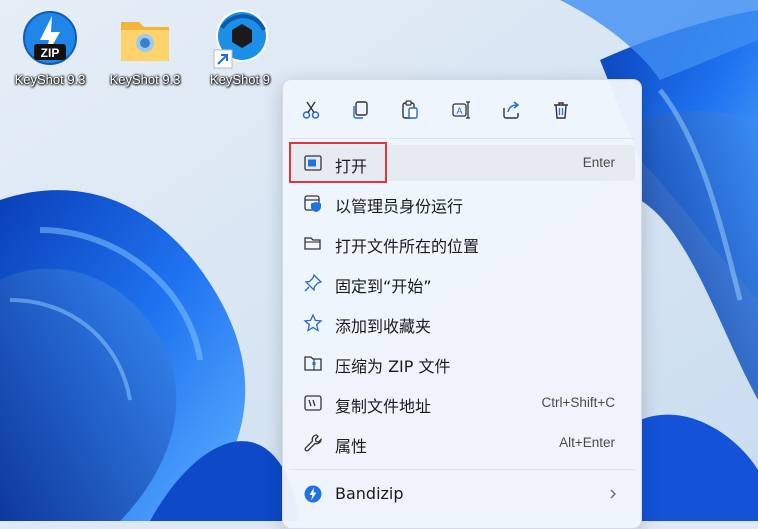  Describe the element at coordinates (383, 406) in the screenshot. I see `menu-item-label: 复制文件地址` at that location.